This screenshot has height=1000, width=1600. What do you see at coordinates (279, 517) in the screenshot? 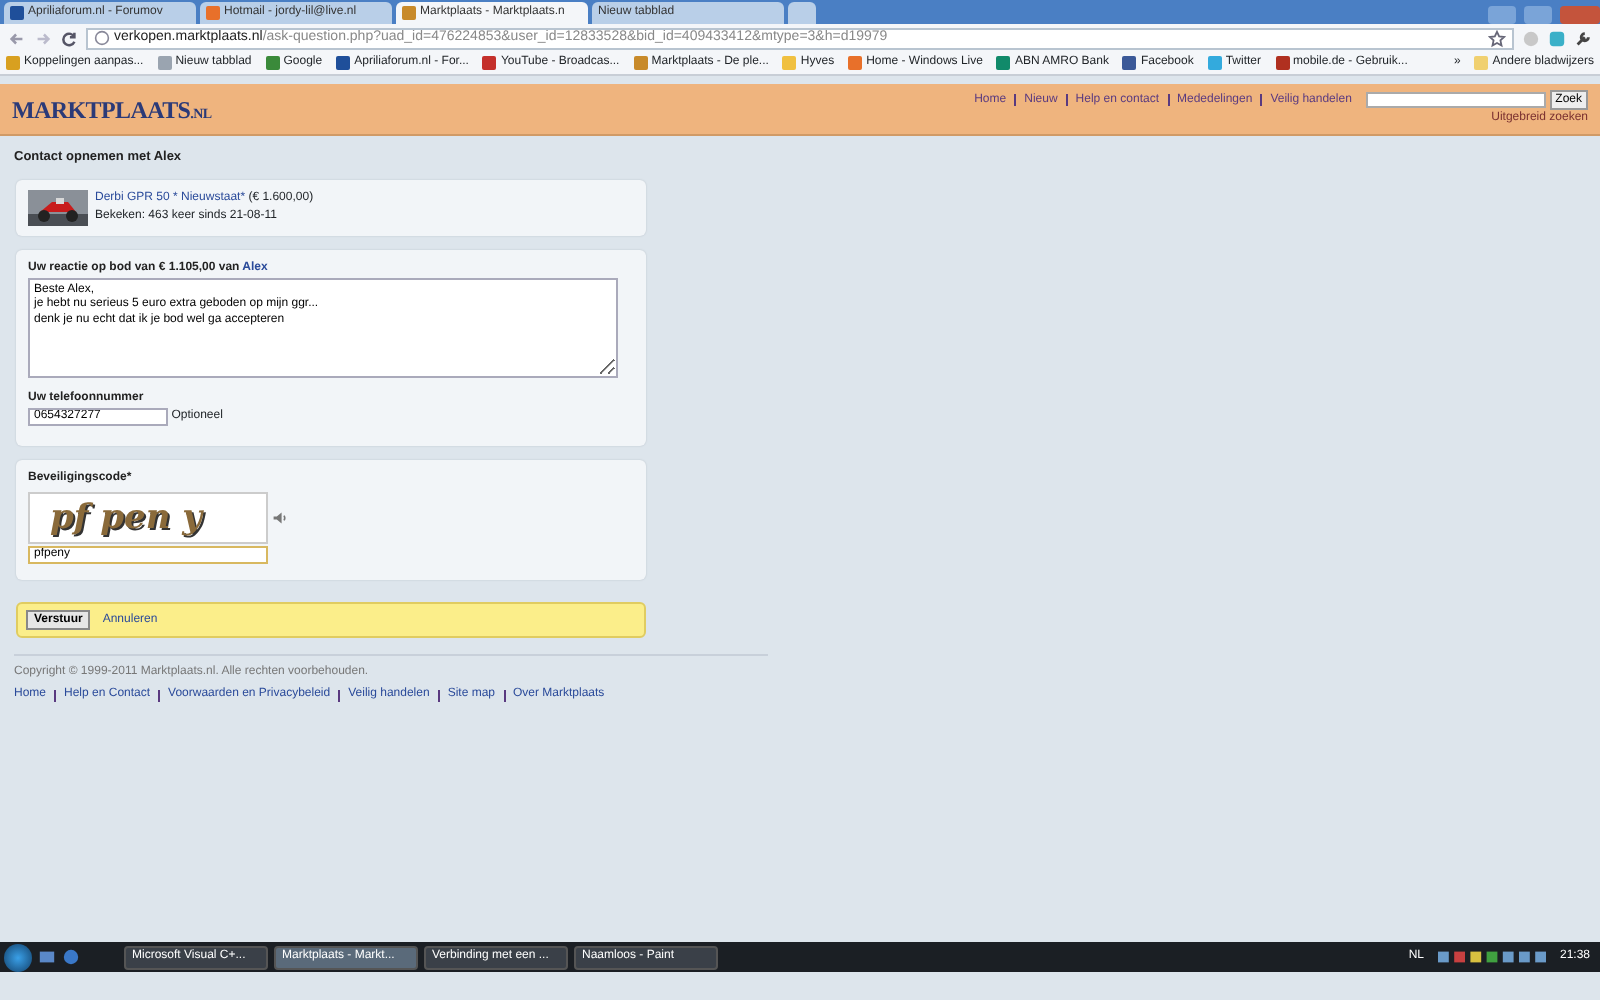
I see `speaker-icon` at bounding box center [279, 517].